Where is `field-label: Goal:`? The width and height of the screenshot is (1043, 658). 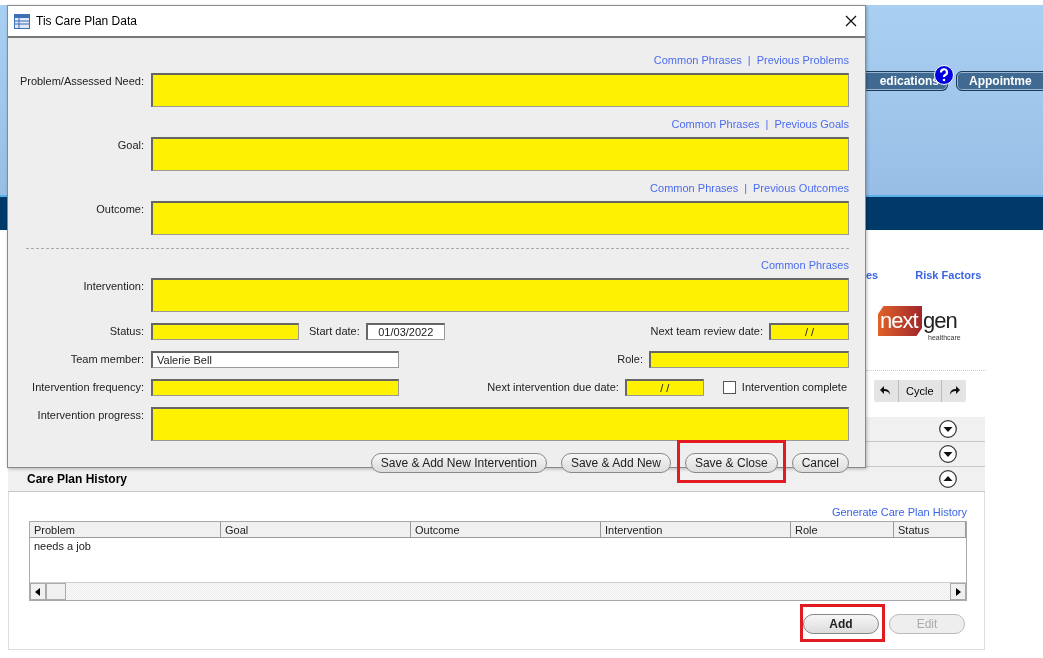
field-label: Goal: is located at coordinates (130, 144).